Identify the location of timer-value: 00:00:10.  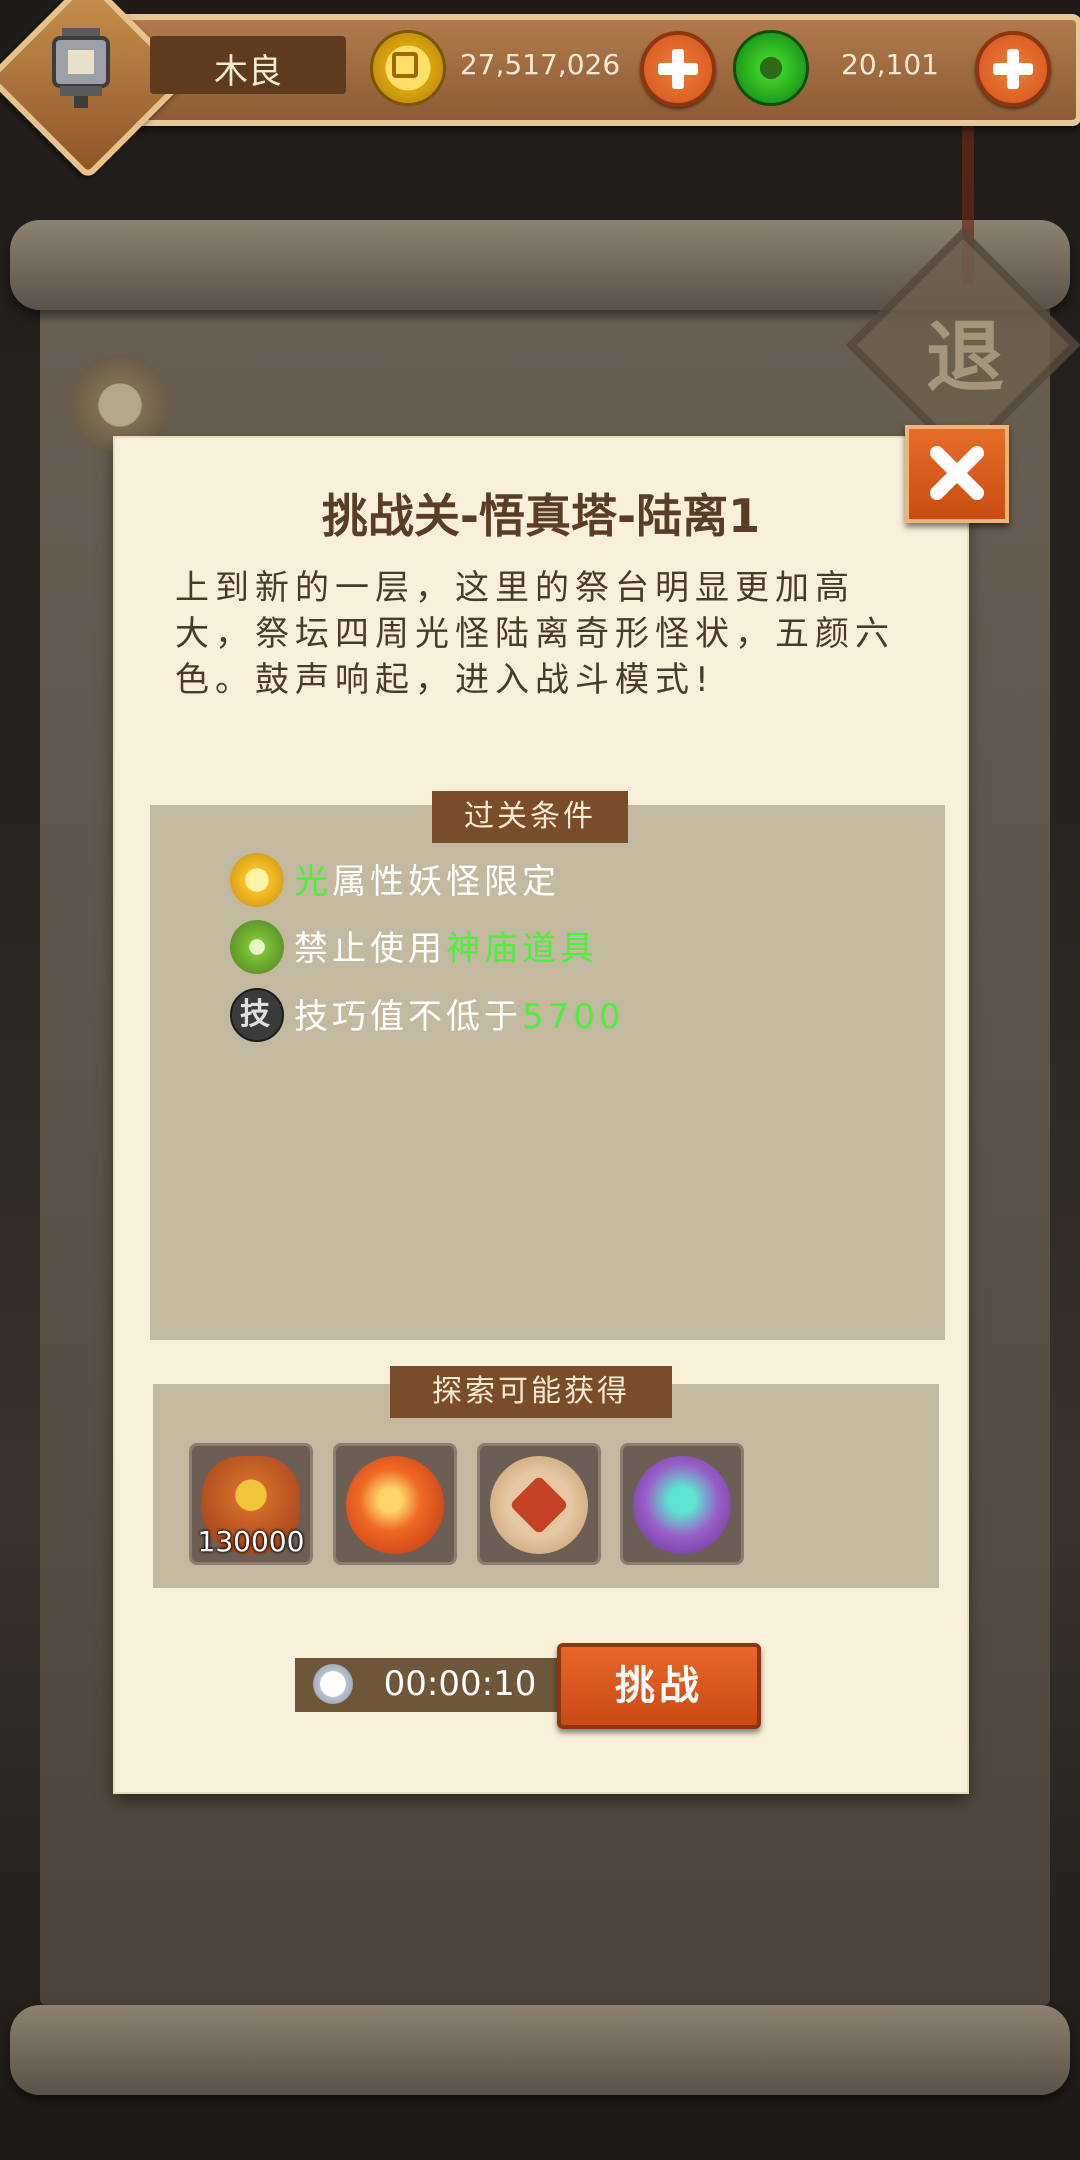
(460, 1684).